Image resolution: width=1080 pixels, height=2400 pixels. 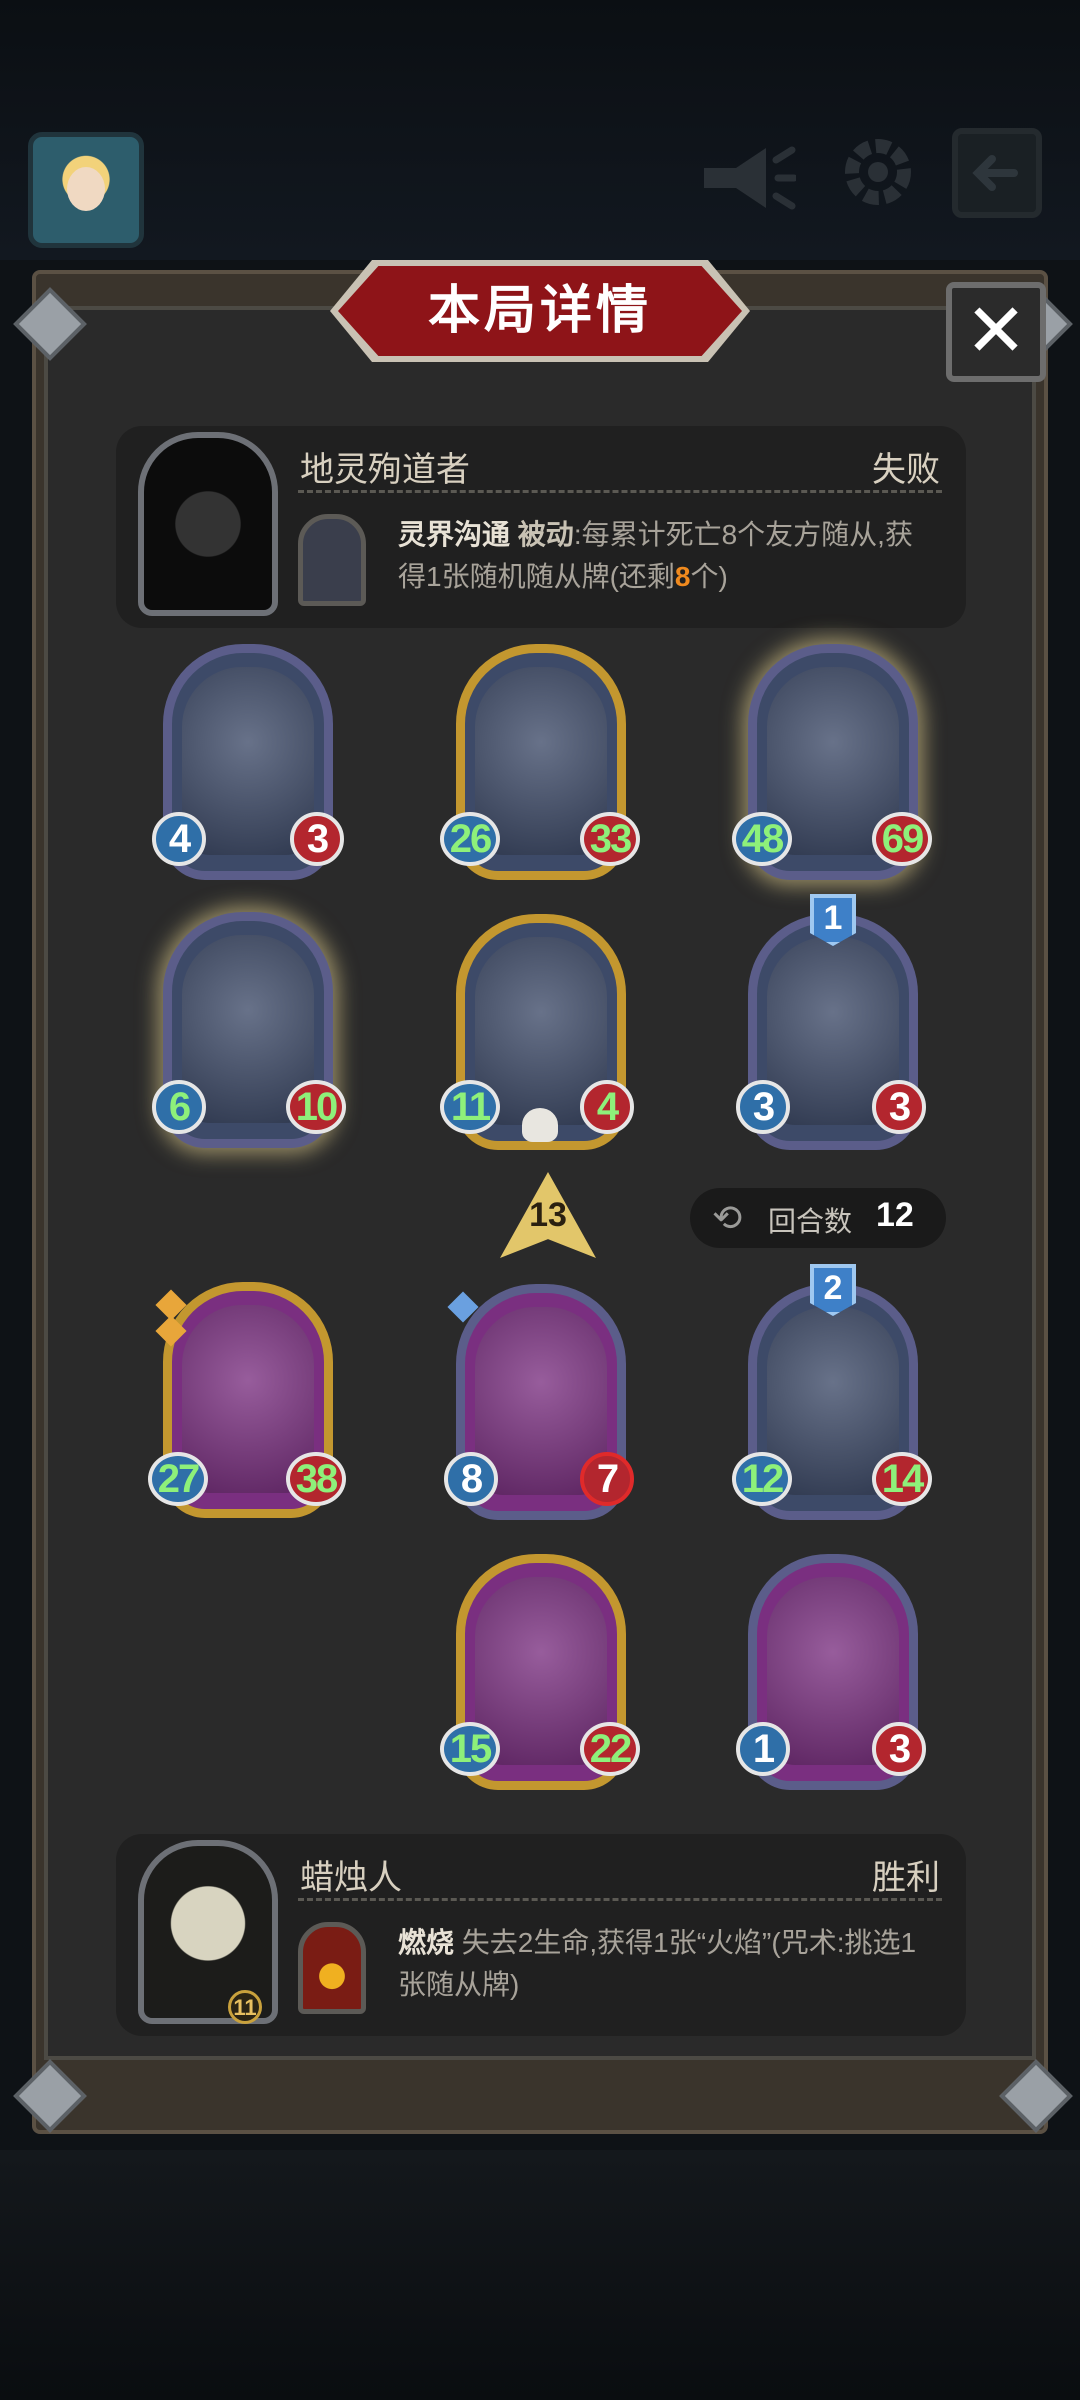 I want to click on health-stat: 10, so click(x=316, y=1107).